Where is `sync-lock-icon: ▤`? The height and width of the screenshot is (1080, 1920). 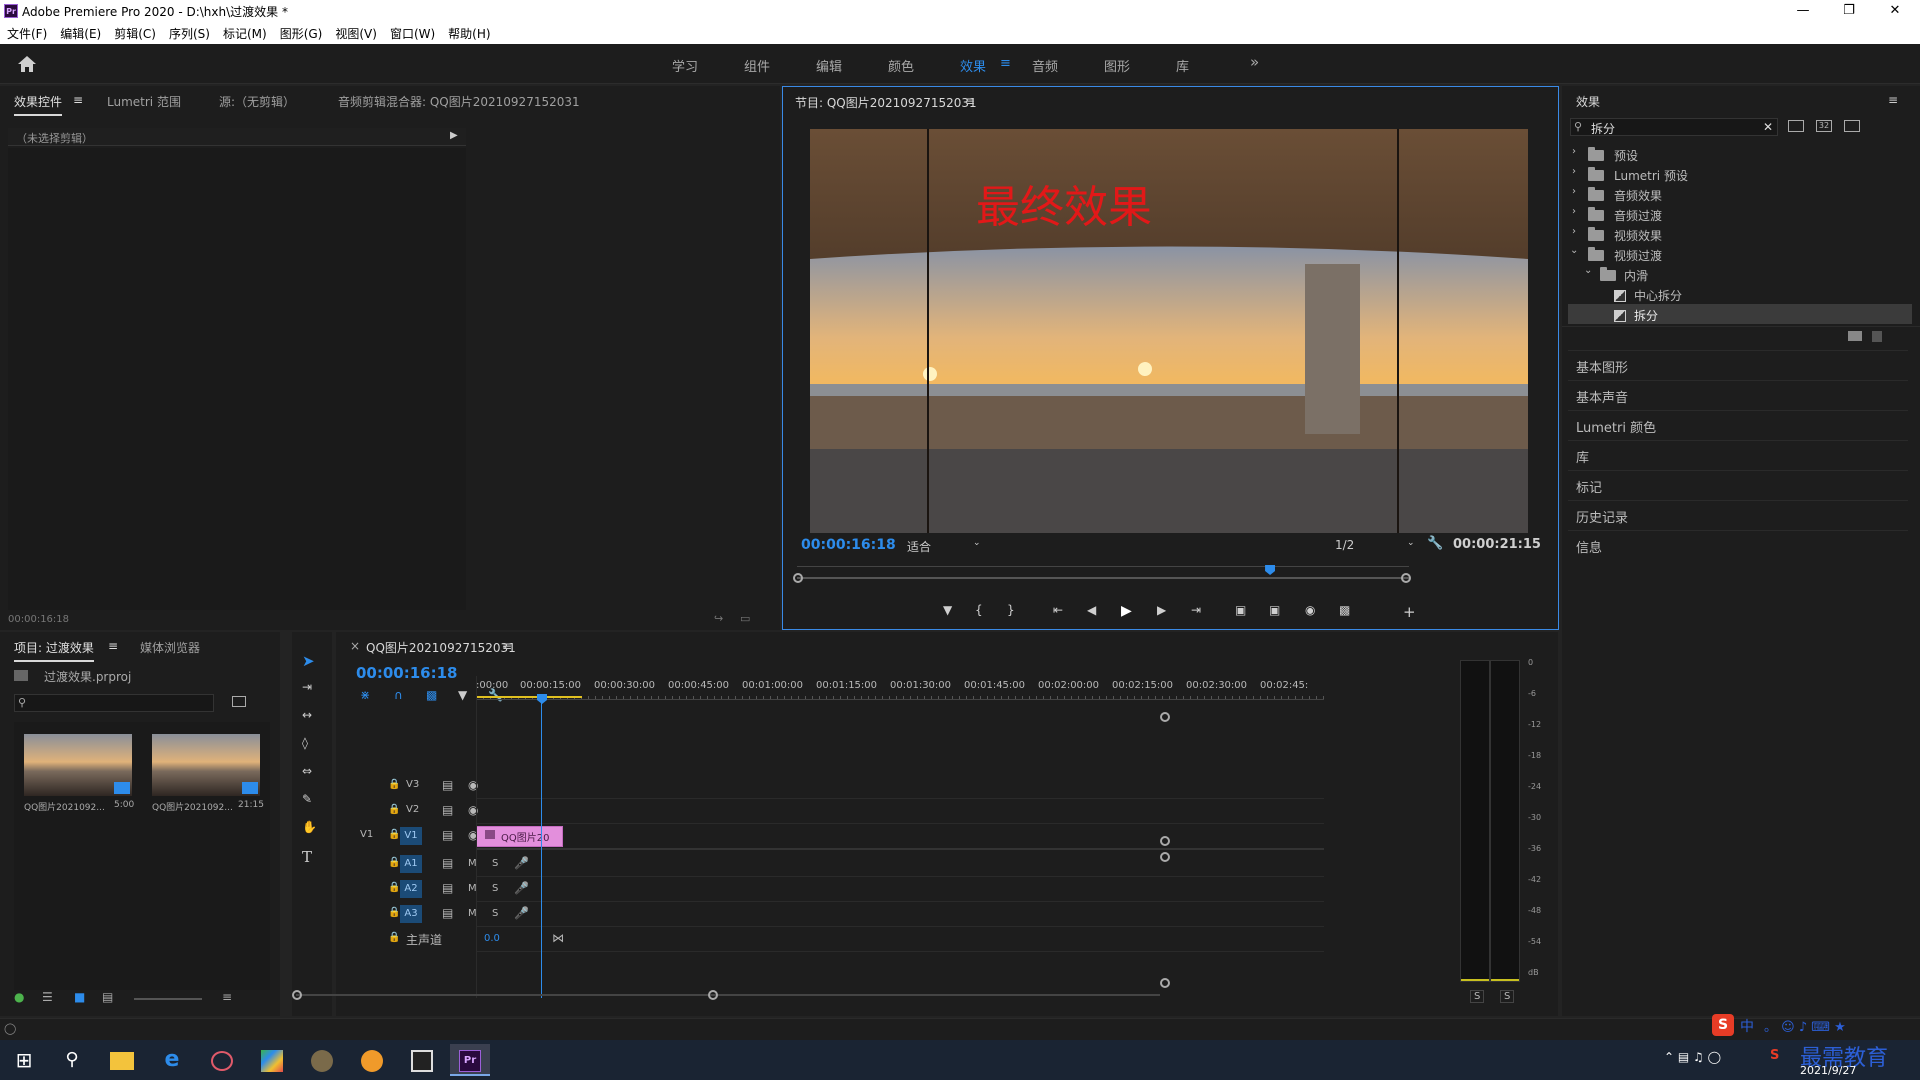
sync-lock-icon: ▤ is located at coordinates (447, 913).